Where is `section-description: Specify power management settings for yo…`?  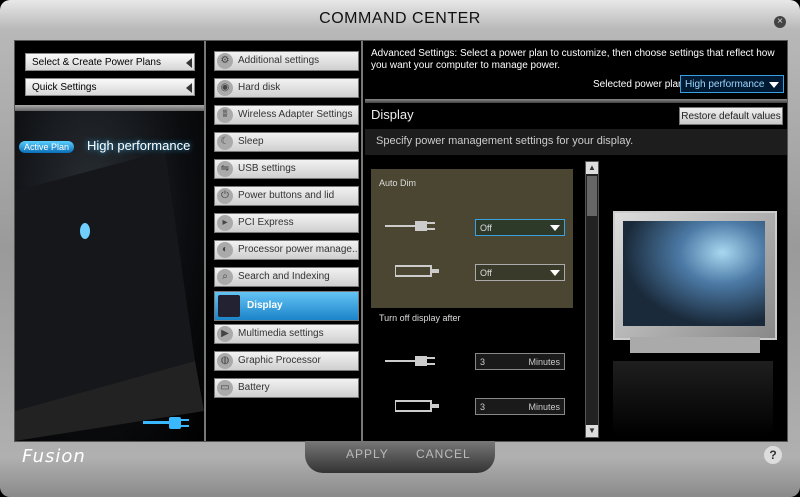 section-description: Specify power management settings for yo… is located at coordinates (505, 141).